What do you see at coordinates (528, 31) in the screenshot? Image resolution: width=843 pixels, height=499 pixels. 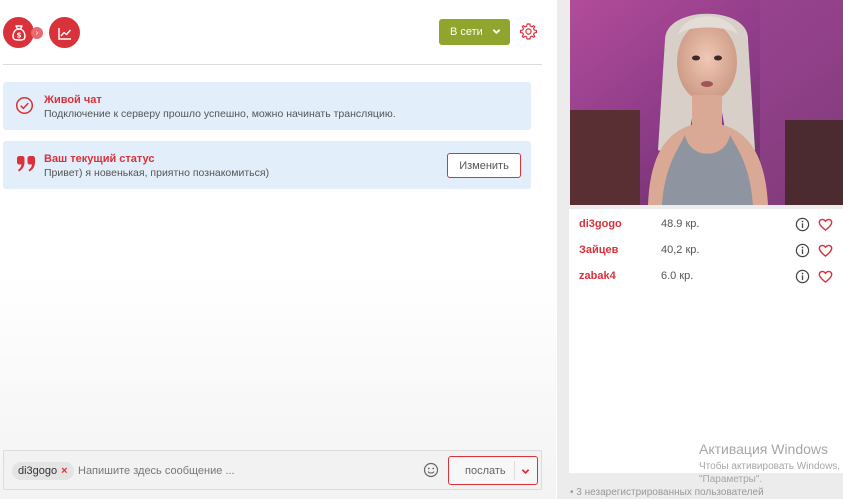 I see `gear-icon` at bounding box center [528, 31].